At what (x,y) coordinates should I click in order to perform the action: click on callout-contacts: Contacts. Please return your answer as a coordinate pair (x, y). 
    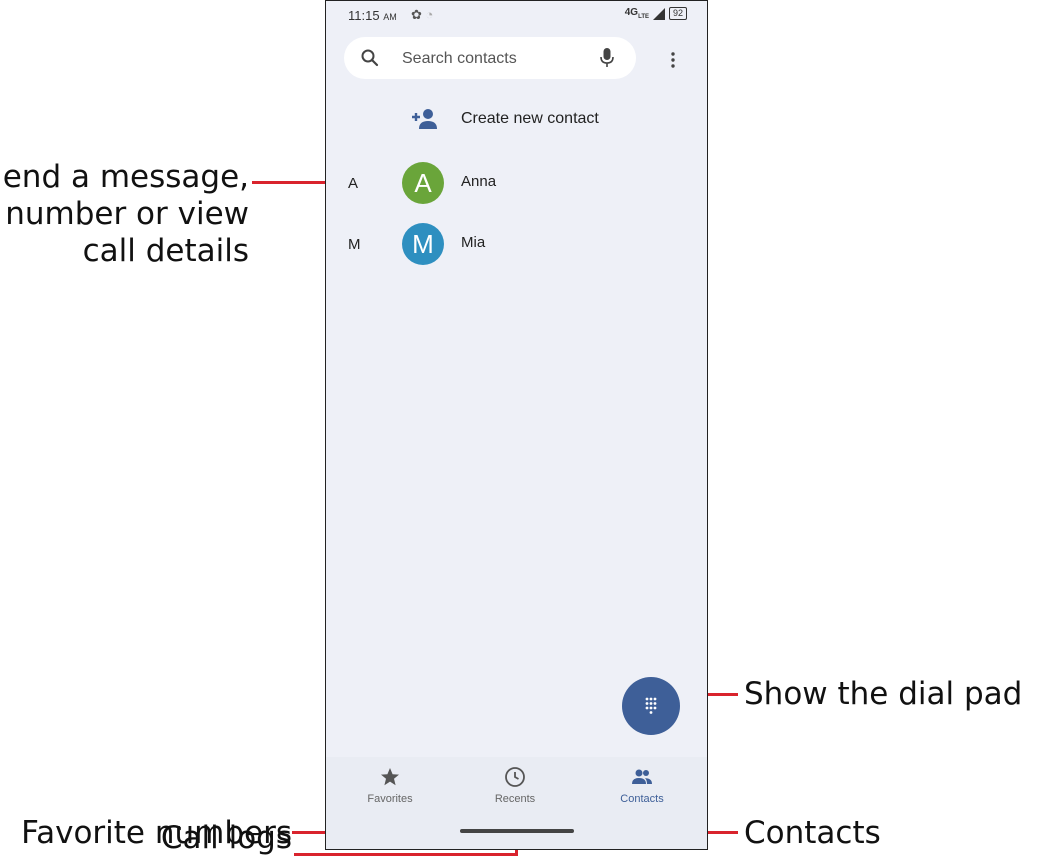
    Looking at the image, I should click on (812, 833).